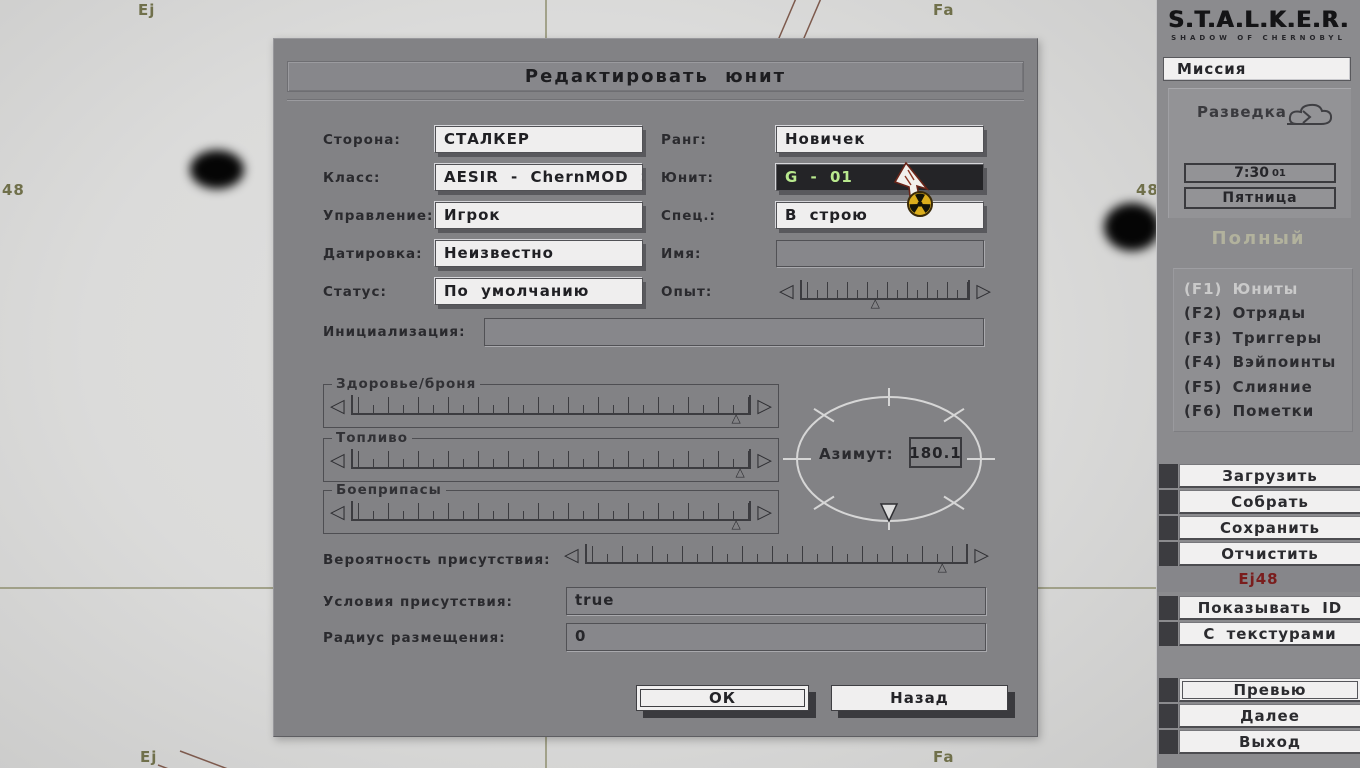 This screenshot has height=768, width=1360. What do you see at coordinates (539, 253) in the screenshot?
I see `dating-field: Неизвестно` at bounding box center [539, 253].